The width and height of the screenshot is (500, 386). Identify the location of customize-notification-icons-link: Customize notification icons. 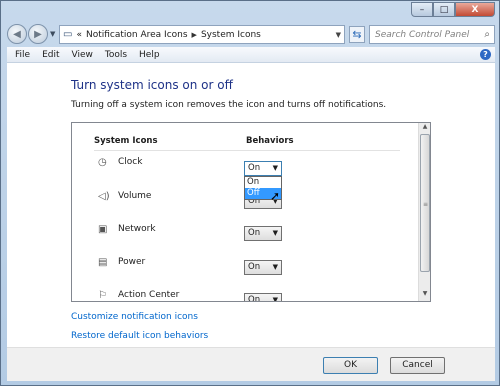
(134, 317).